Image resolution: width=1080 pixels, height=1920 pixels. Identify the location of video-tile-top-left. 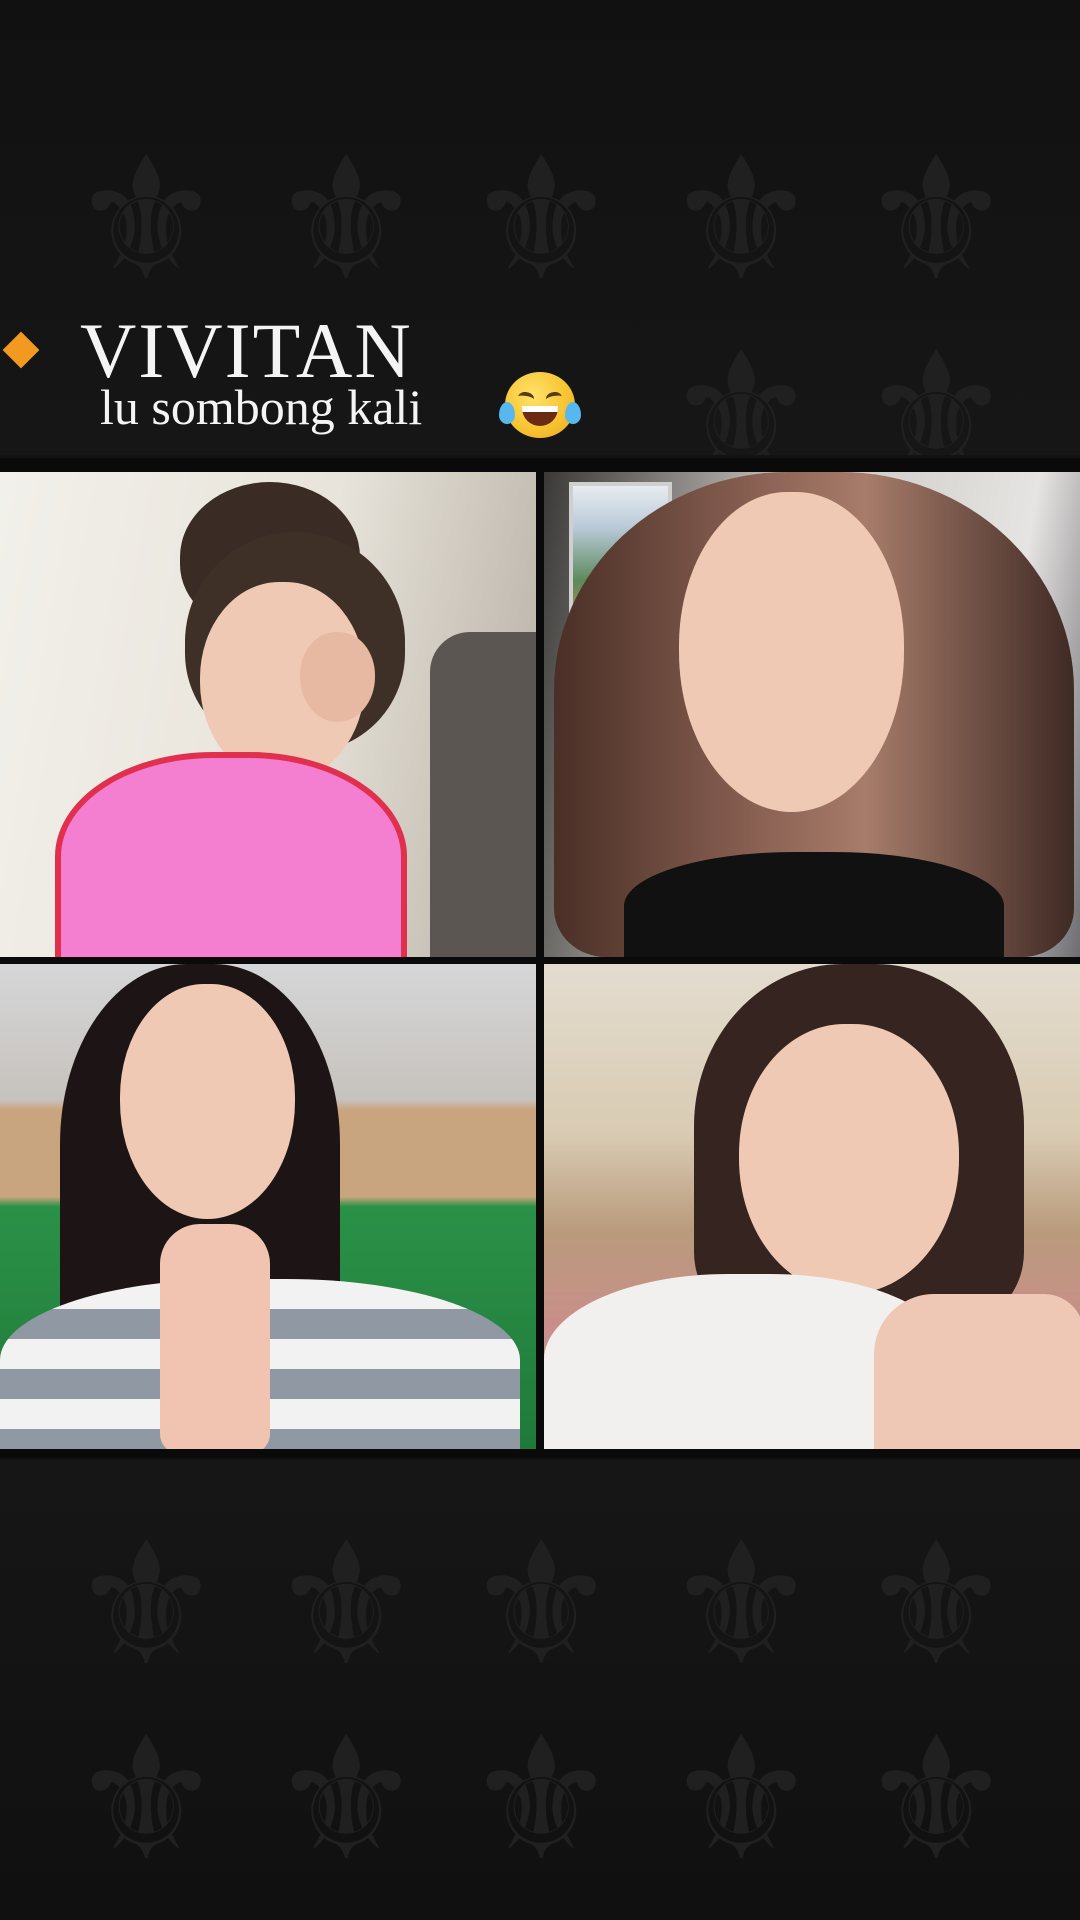
(268, 714).